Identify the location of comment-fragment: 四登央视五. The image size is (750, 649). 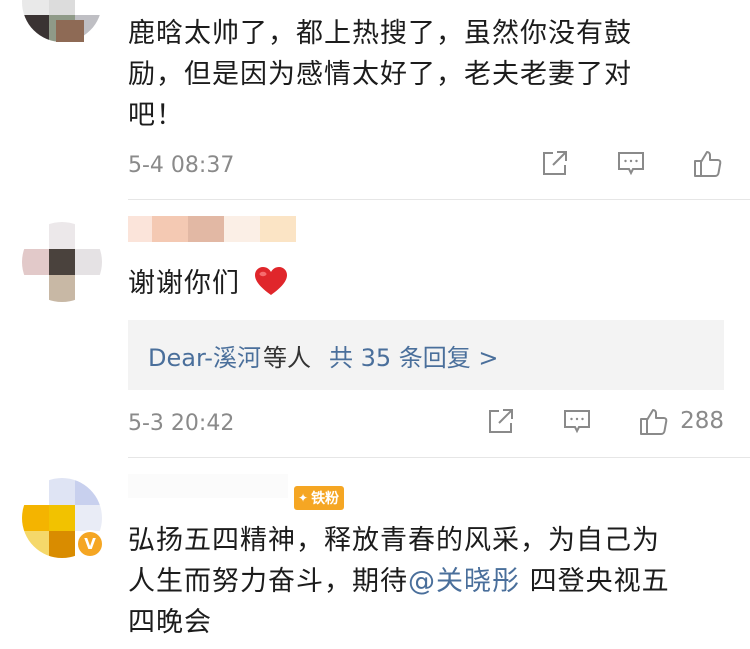
(595, 581).